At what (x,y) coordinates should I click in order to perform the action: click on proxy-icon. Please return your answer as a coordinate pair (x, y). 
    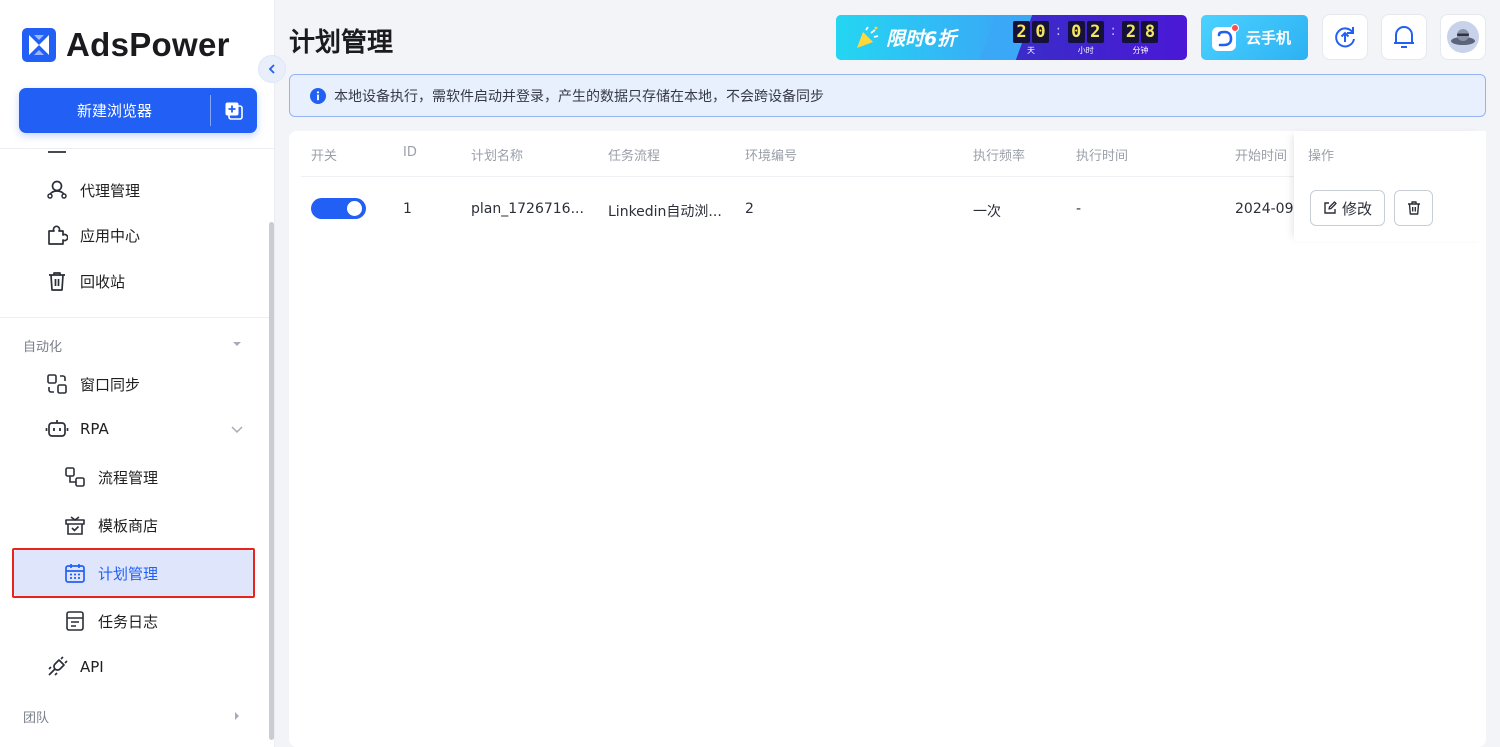
    Looking at the image, I should click on (57, 190).